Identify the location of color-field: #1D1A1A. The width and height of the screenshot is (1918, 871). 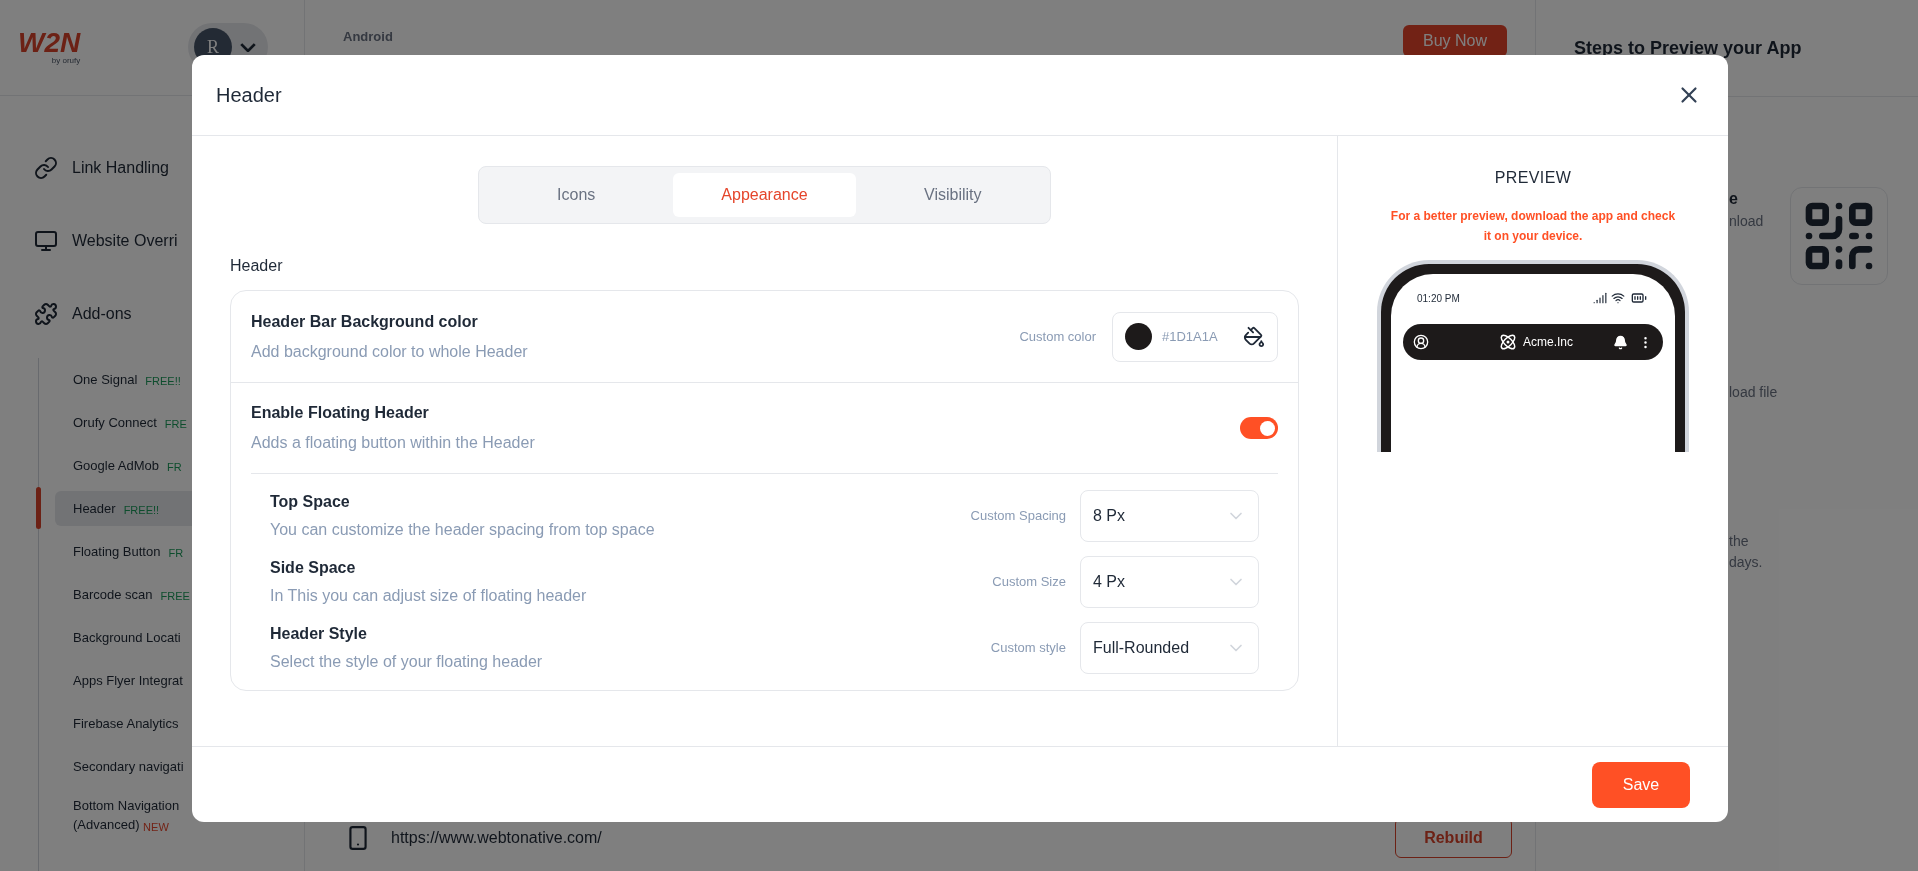
(1195, 336).